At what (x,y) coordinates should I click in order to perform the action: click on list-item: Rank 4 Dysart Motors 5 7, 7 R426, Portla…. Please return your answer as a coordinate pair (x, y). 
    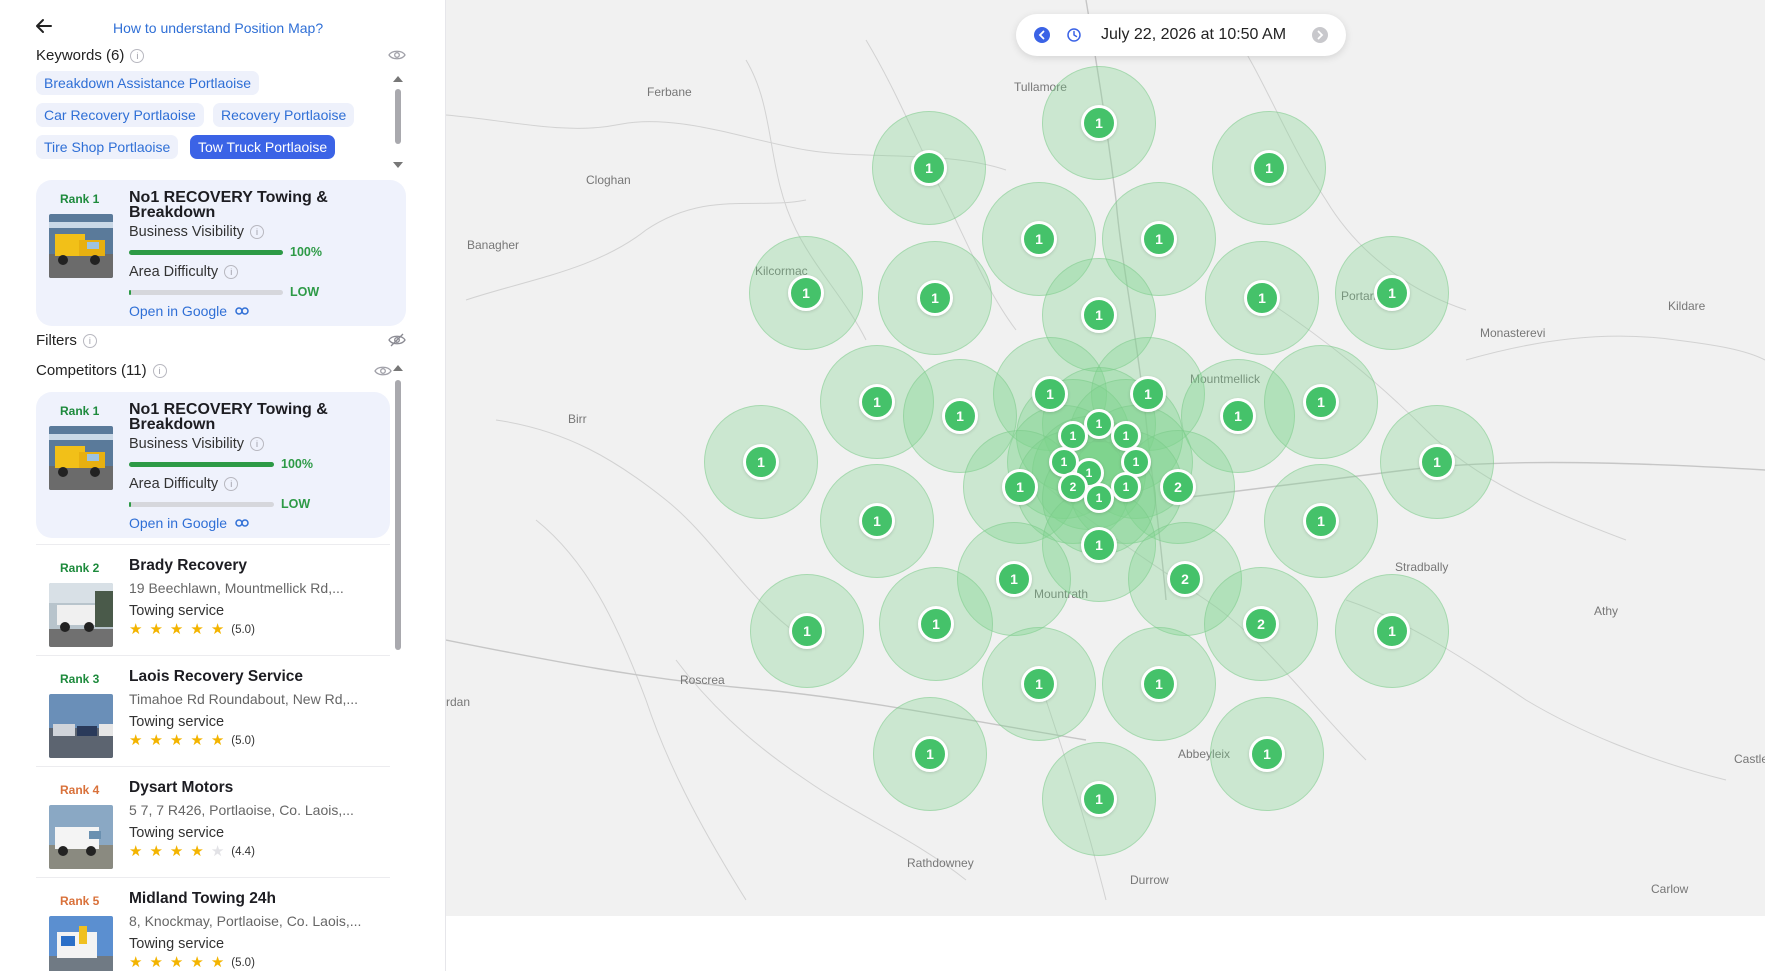
    Looking at the image, I should click on (213, 821).